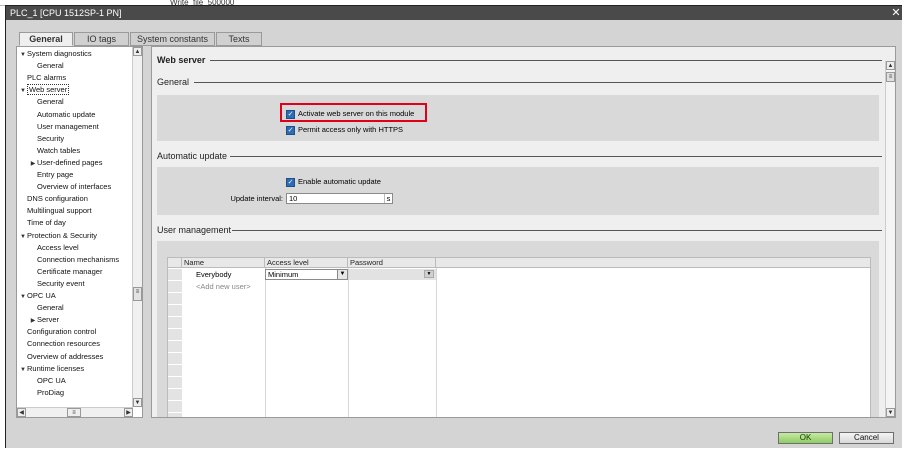 The height and width of the screenshot is (457, 908). I want to click on tree-item: Connection mechanisms, so click(74, 260).